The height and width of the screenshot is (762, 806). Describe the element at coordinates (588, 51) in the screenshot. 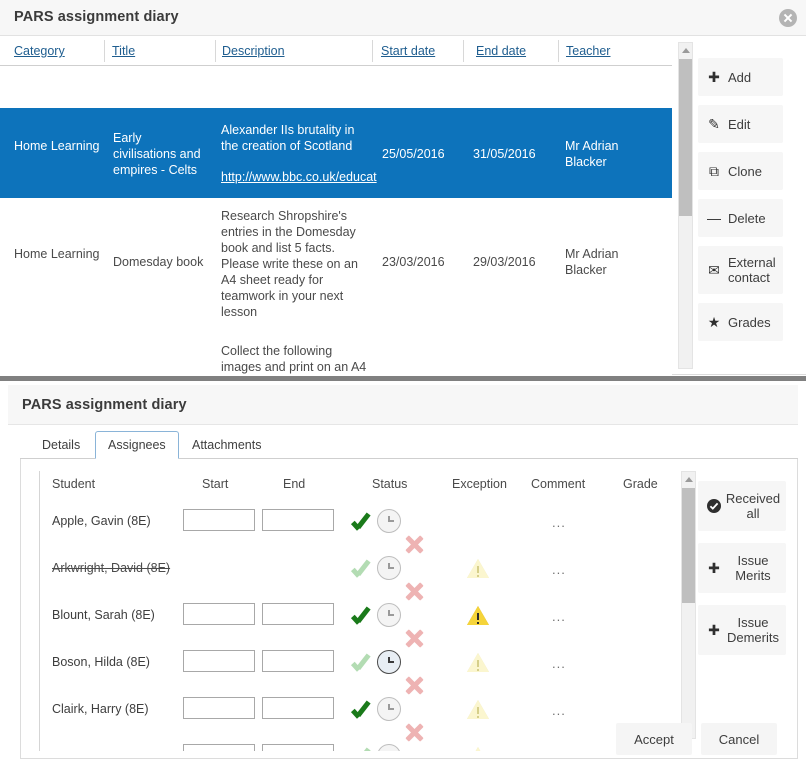

I see `column-header-teacher: Teacher` at that location.